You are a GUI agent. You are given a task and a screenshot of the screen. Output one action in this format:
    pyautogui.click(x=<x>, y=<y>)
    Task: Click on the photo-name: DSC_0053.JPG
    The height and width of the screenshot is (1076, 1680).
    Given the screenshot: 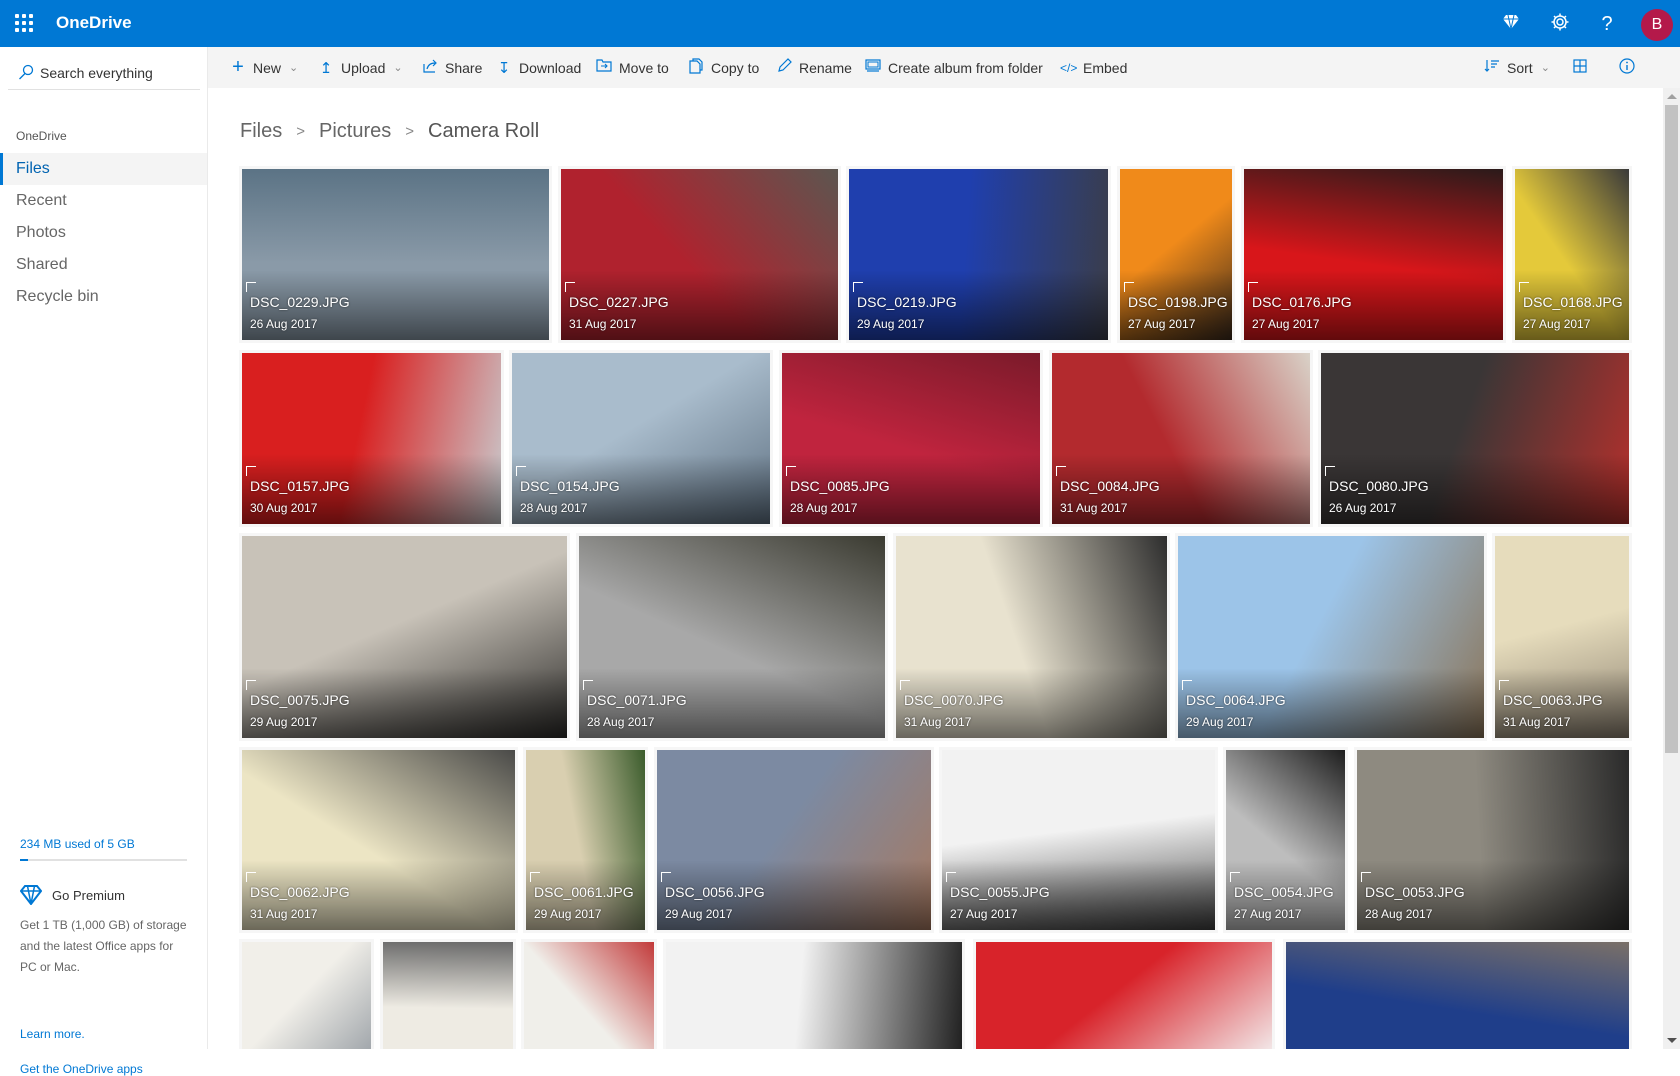 What is the action you would take?
    pyautogui.click(x=1415, y=892)
    